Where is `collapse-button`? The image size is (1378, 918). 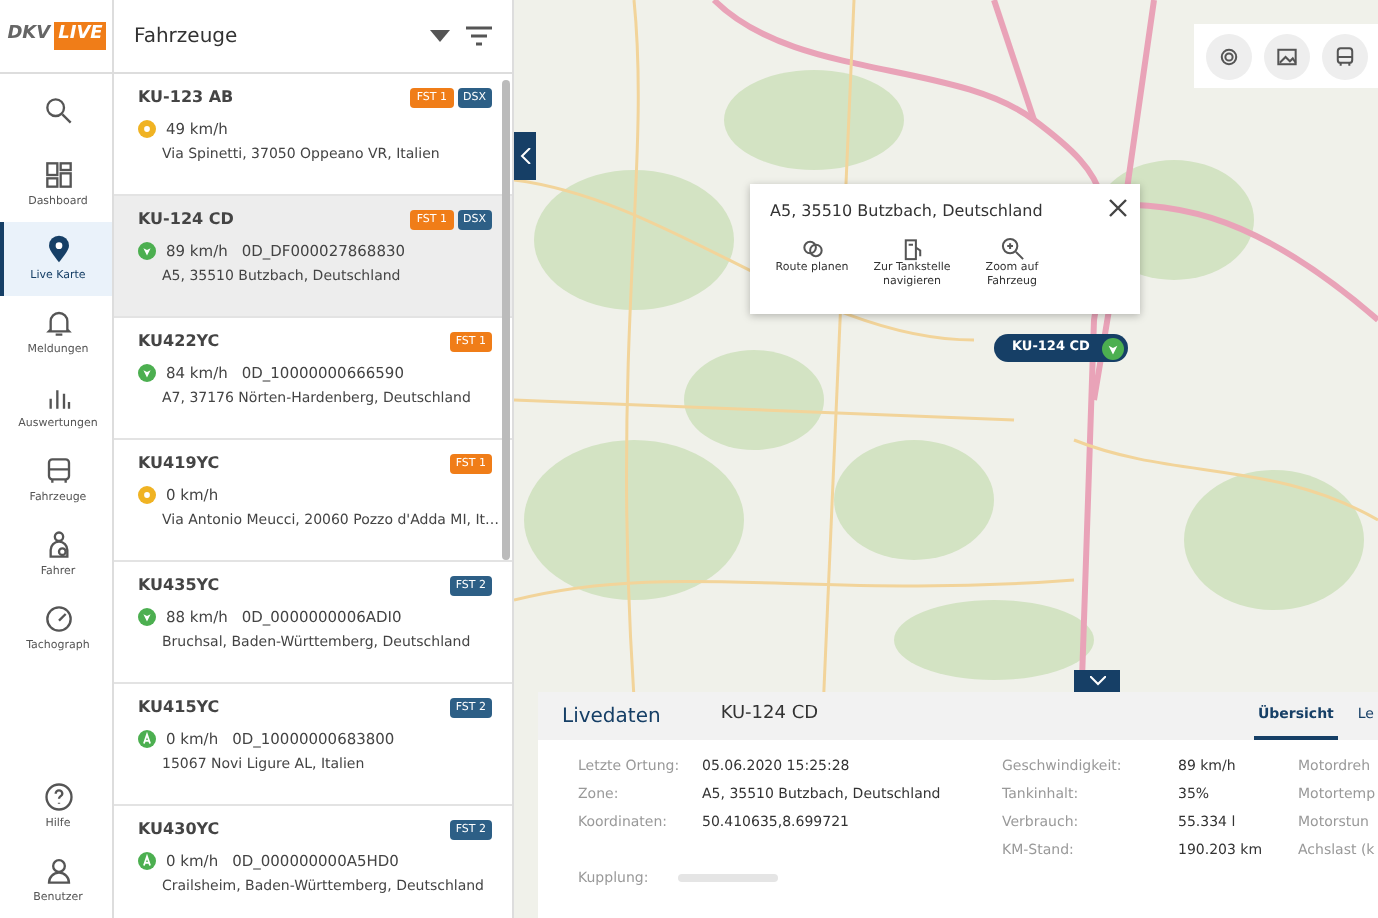
collapse-button is located at coordinates (525, 156).